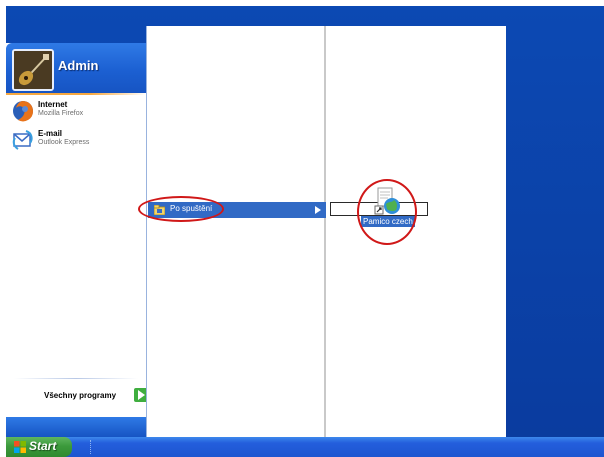  Describe the element at coordinates (64, 142) in the screenshot. I see `pinned-item-subtitle: Outlook Express` at that location.